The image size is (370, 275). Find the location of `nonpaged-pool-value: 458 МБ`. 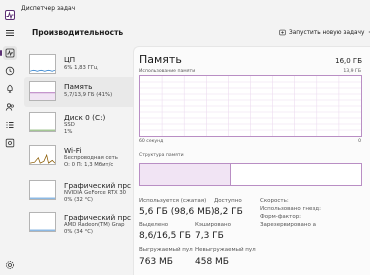

nonpaged-pool-value: 458 МБ is located at coordinates (212, 262).